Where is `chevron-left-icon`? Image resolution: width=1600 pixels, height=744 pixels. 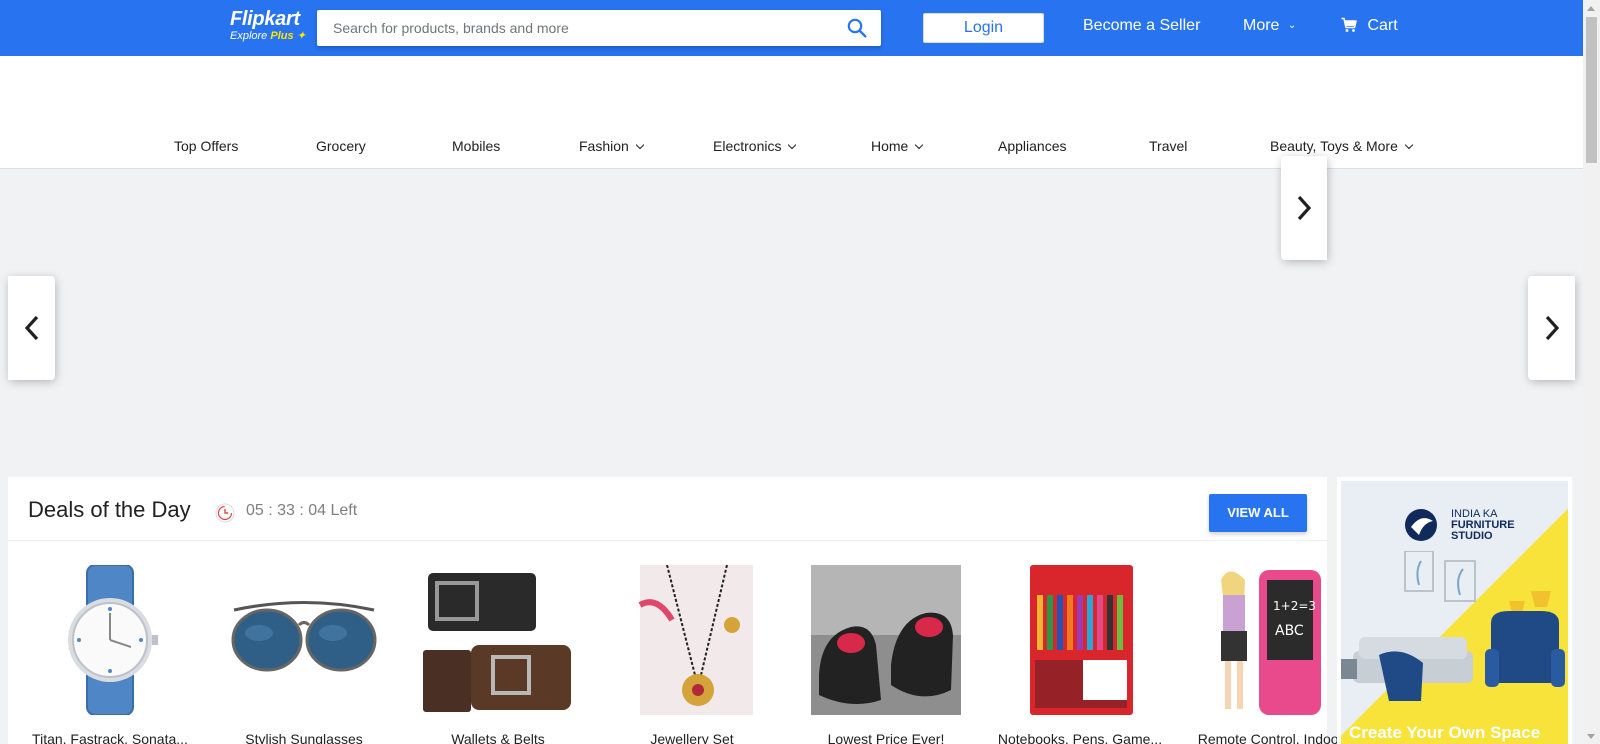 chevron-left-icon is located at coordinates (31, 328).